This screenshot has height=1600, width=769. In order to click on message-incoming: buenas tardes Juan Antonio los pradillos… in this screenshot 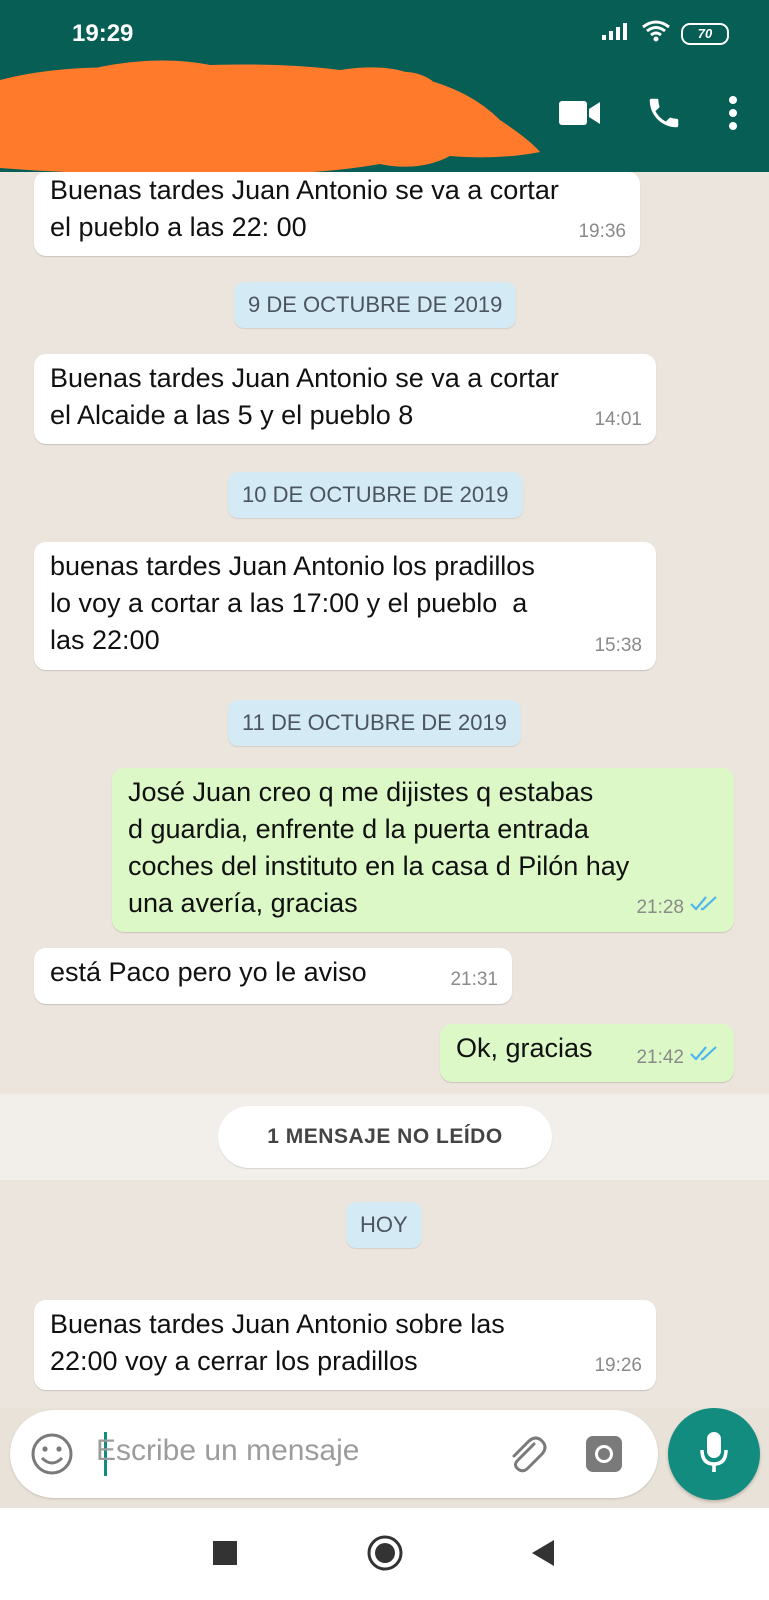, I will do `click(345, 606)`.